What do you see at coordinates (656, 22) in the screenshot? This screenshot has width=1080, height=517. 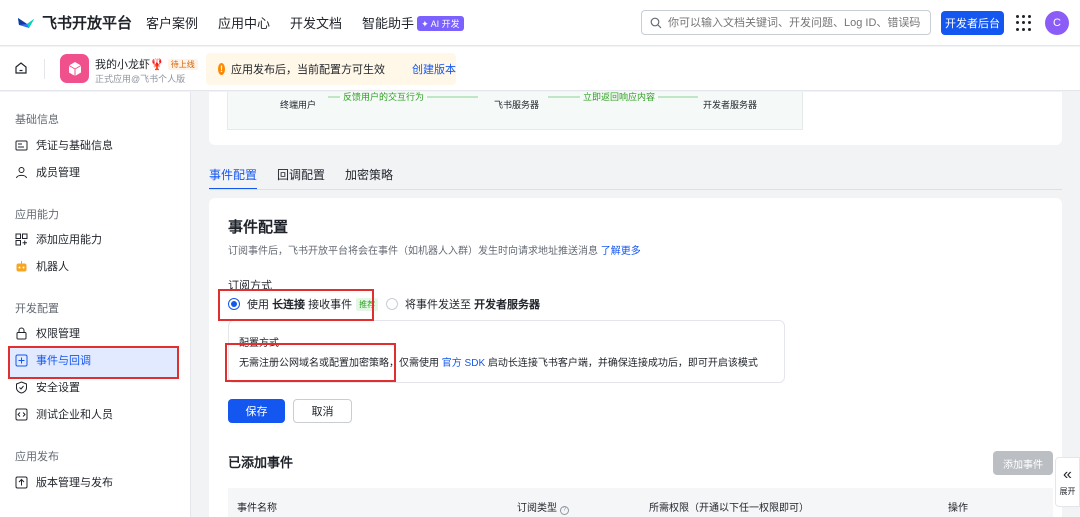 I see `search-icon` at bounding box center [656, 22].